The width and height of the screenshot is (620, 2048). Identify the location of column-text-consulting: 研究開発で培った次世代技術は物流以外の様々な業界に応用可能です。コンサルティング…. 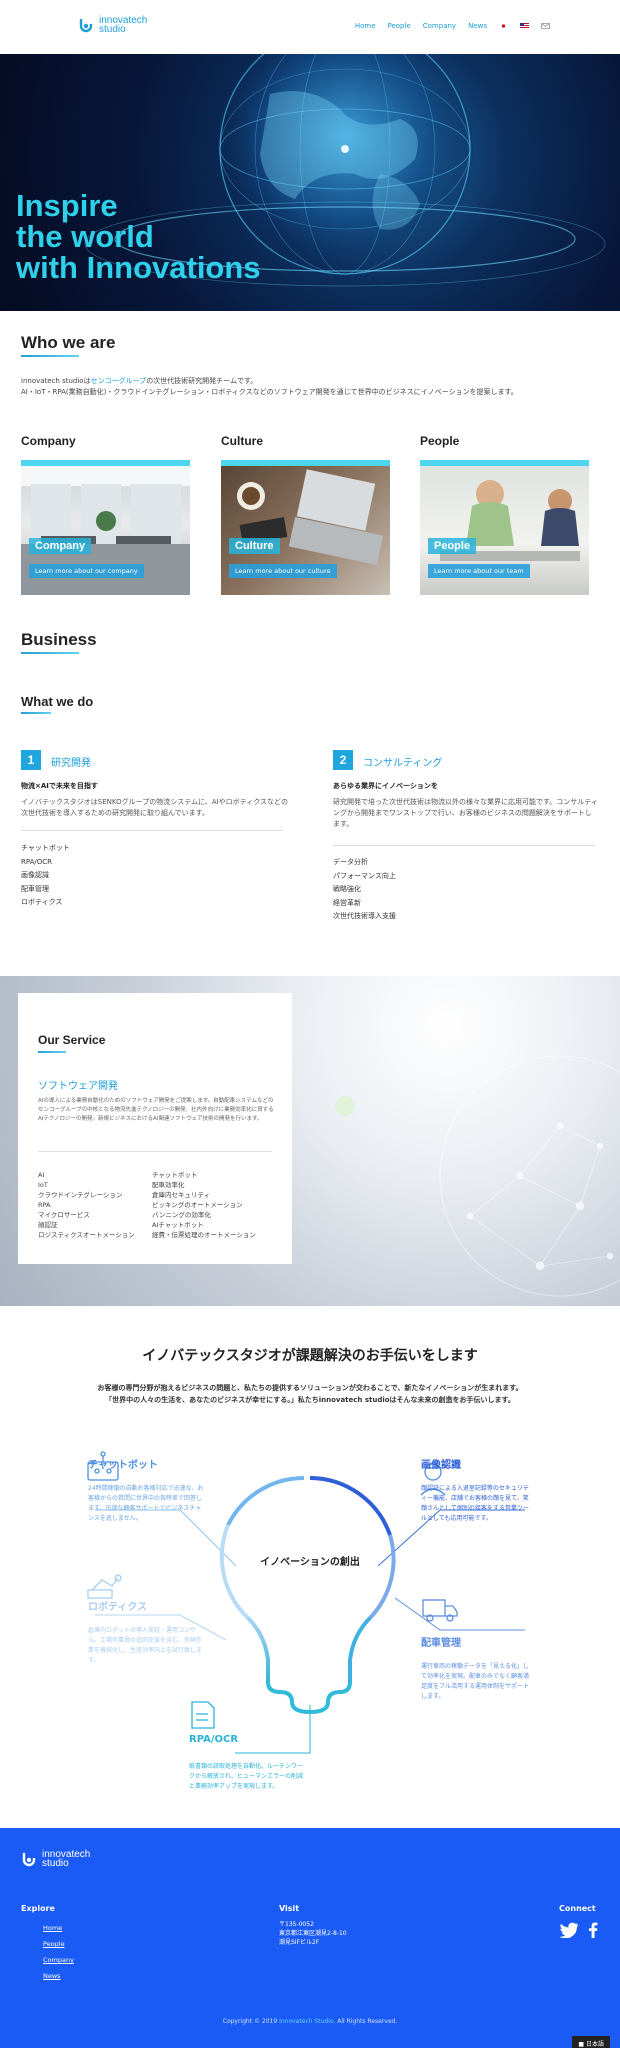
(465, 813).